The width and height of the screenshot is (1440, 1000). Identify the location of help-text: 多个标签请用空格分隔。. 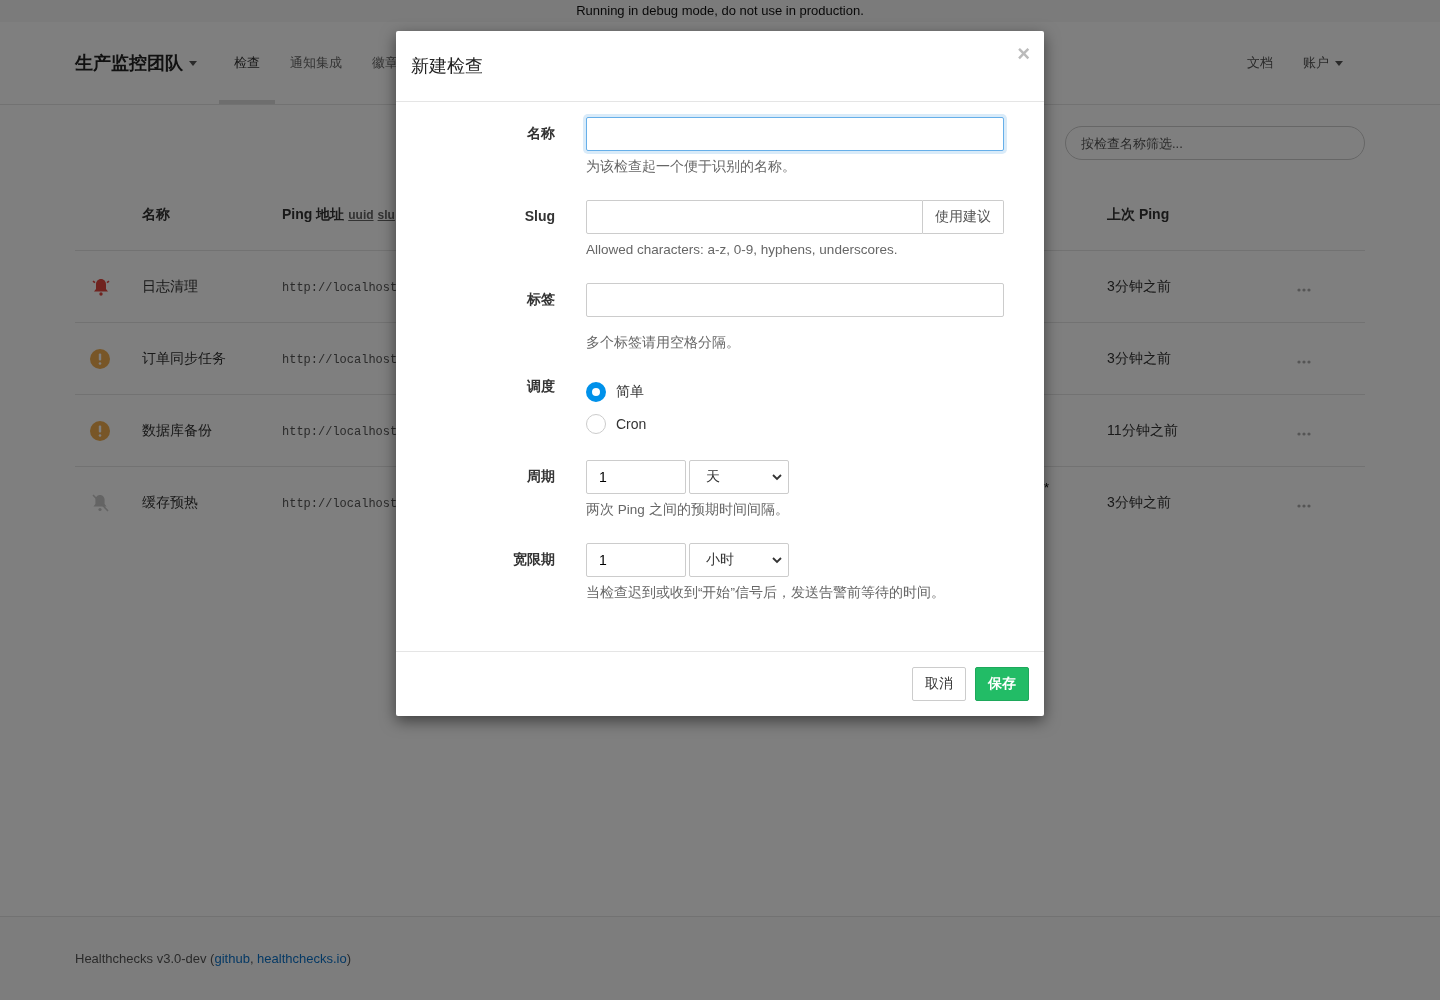
(663, 343).